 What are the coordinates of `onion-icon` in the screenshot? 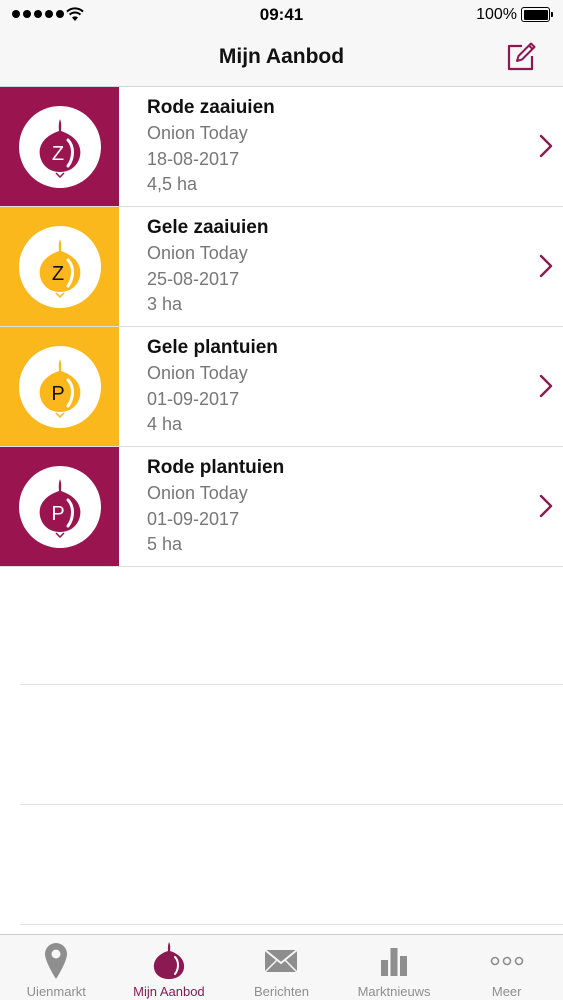 It's located at (169, 961).